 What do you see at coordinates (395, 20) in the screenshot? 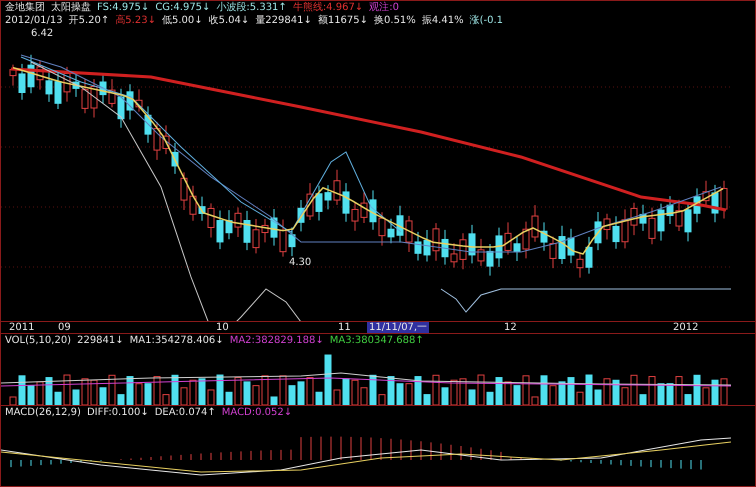
I see `info-text: 换0.51%` at bounding box center [395, 20].